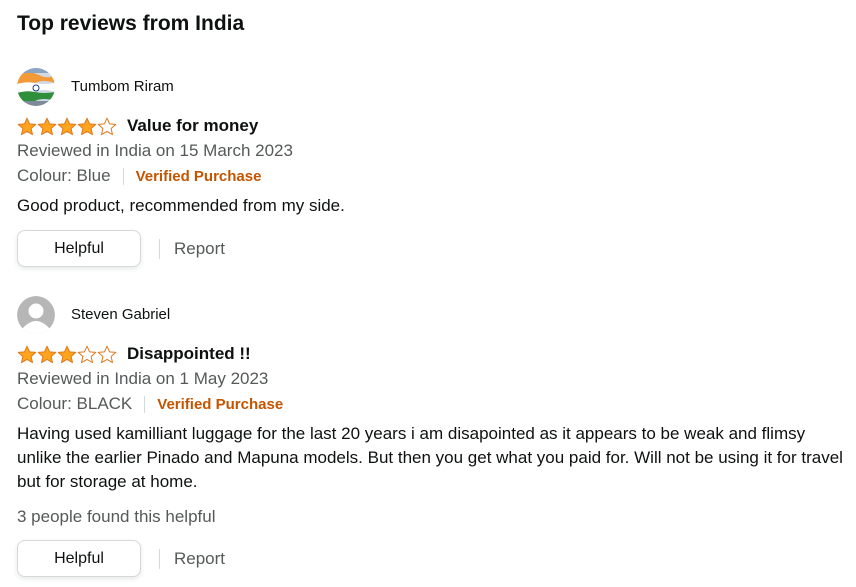 The image size is (856, 587). Describe the element at coordinates (120, 315) in the screenshot. I see `profile-name: Steven Gabriel` at that location.